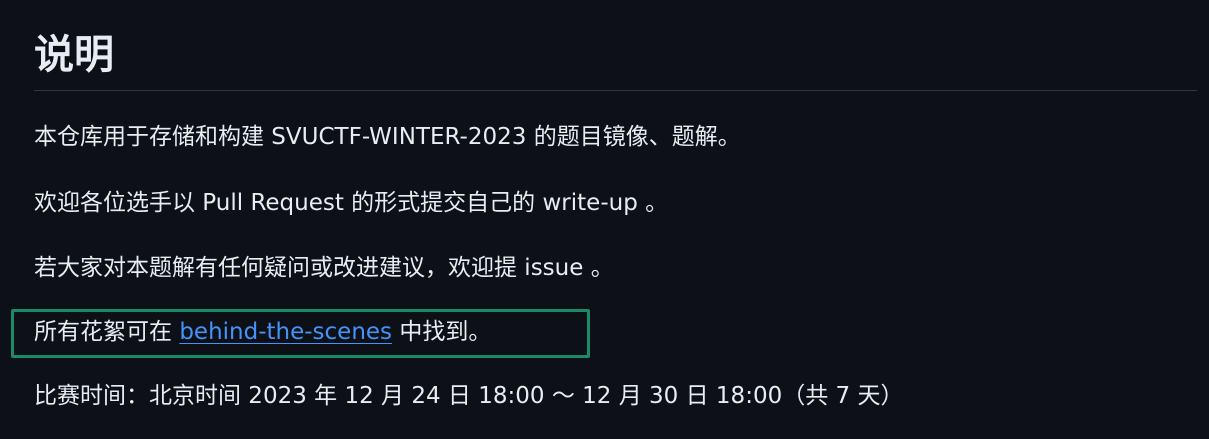  Describe the element at coordinates (387, 137) in the screenshot. I see `description-paragraph: 本仓库用于存储和构建 SVUCTF-WINTER-2023 的题目镜像、题解。` at that location.